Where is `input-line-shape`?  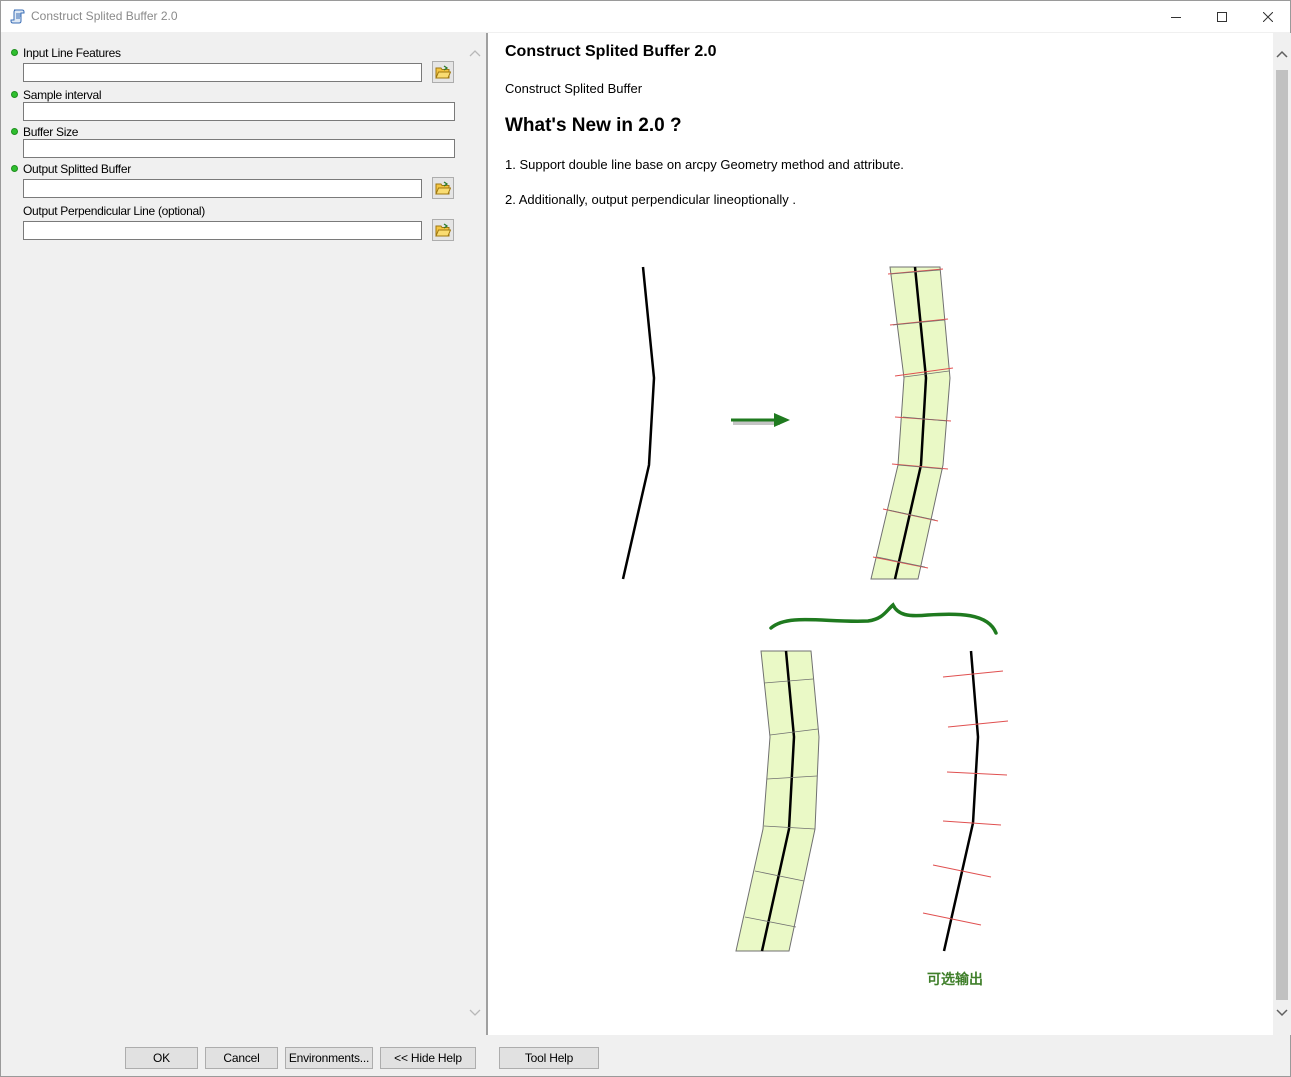 input-line-shape is located at coordinates (638, 423).